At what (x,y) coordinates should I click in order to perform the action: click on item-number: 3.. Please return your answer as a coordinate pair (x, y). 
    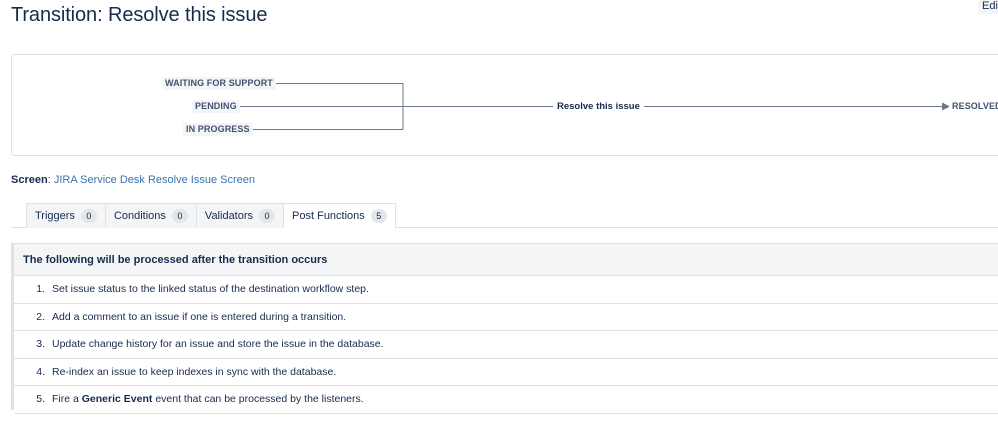
    Looking at the image, I should click on (40, 344).